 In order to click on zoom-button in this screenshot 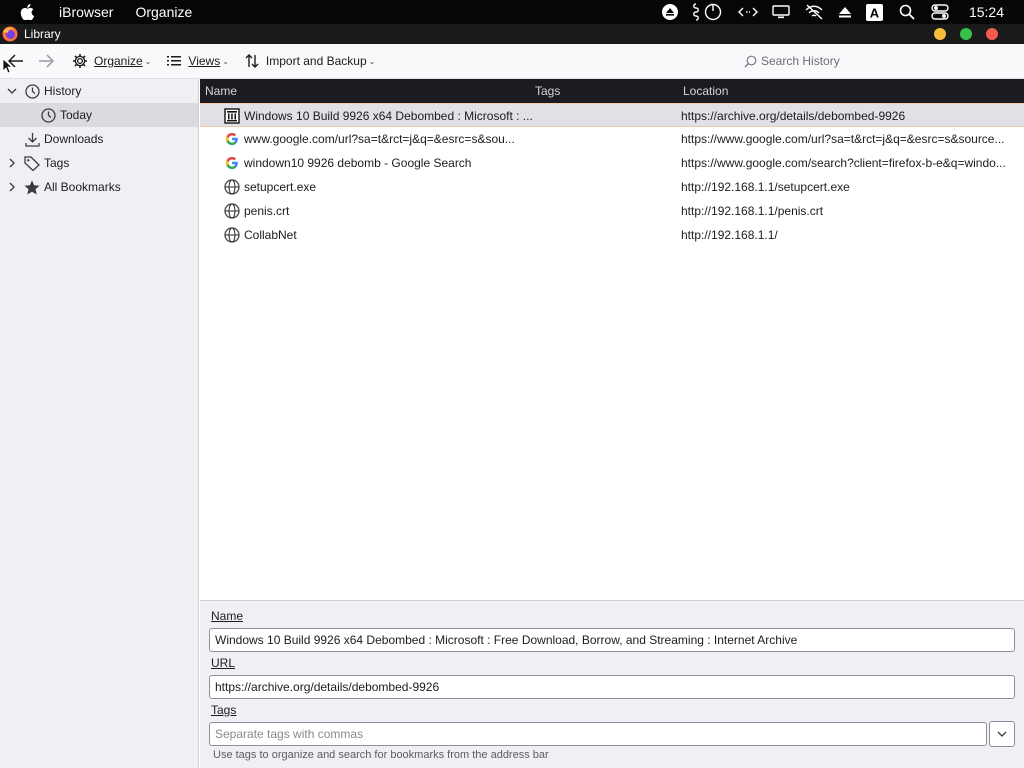, I will do `click(966, 34)`.